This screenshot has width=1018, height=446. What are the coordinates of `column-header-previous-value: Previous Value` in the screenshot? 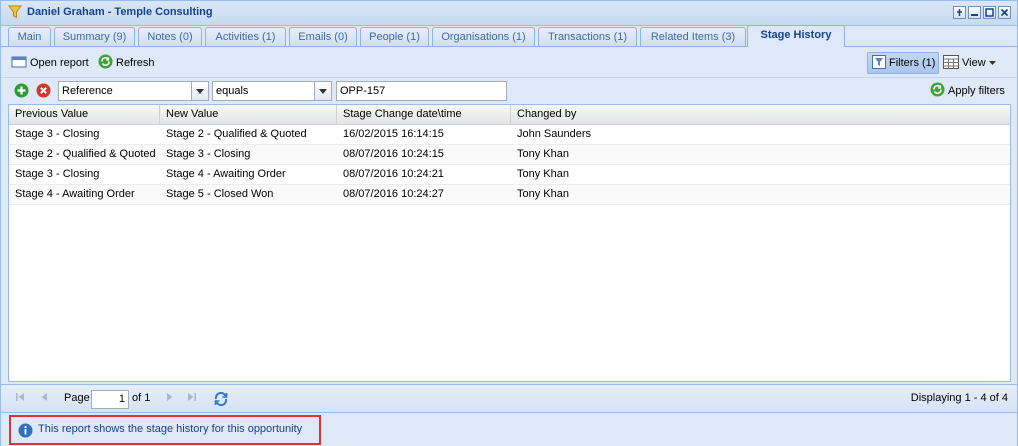 It's located at (84, 114).